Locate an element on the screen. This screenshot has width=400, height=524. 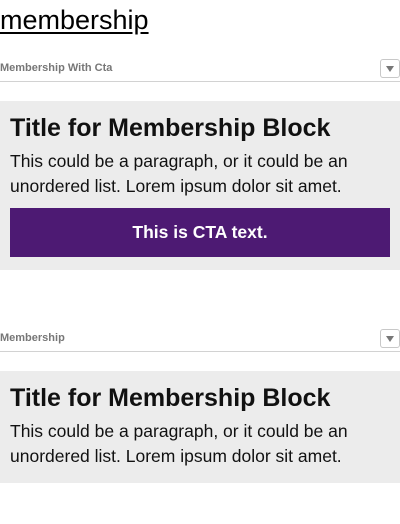
section-header-membership-with-cta: Membership With Cta is located at coordinates (200, 70).